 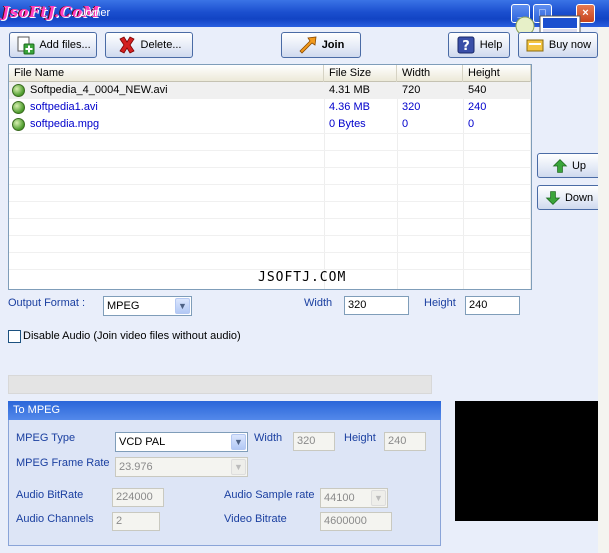 I want to click on buy-now-label: Buy now, so click(x=570, y=45).